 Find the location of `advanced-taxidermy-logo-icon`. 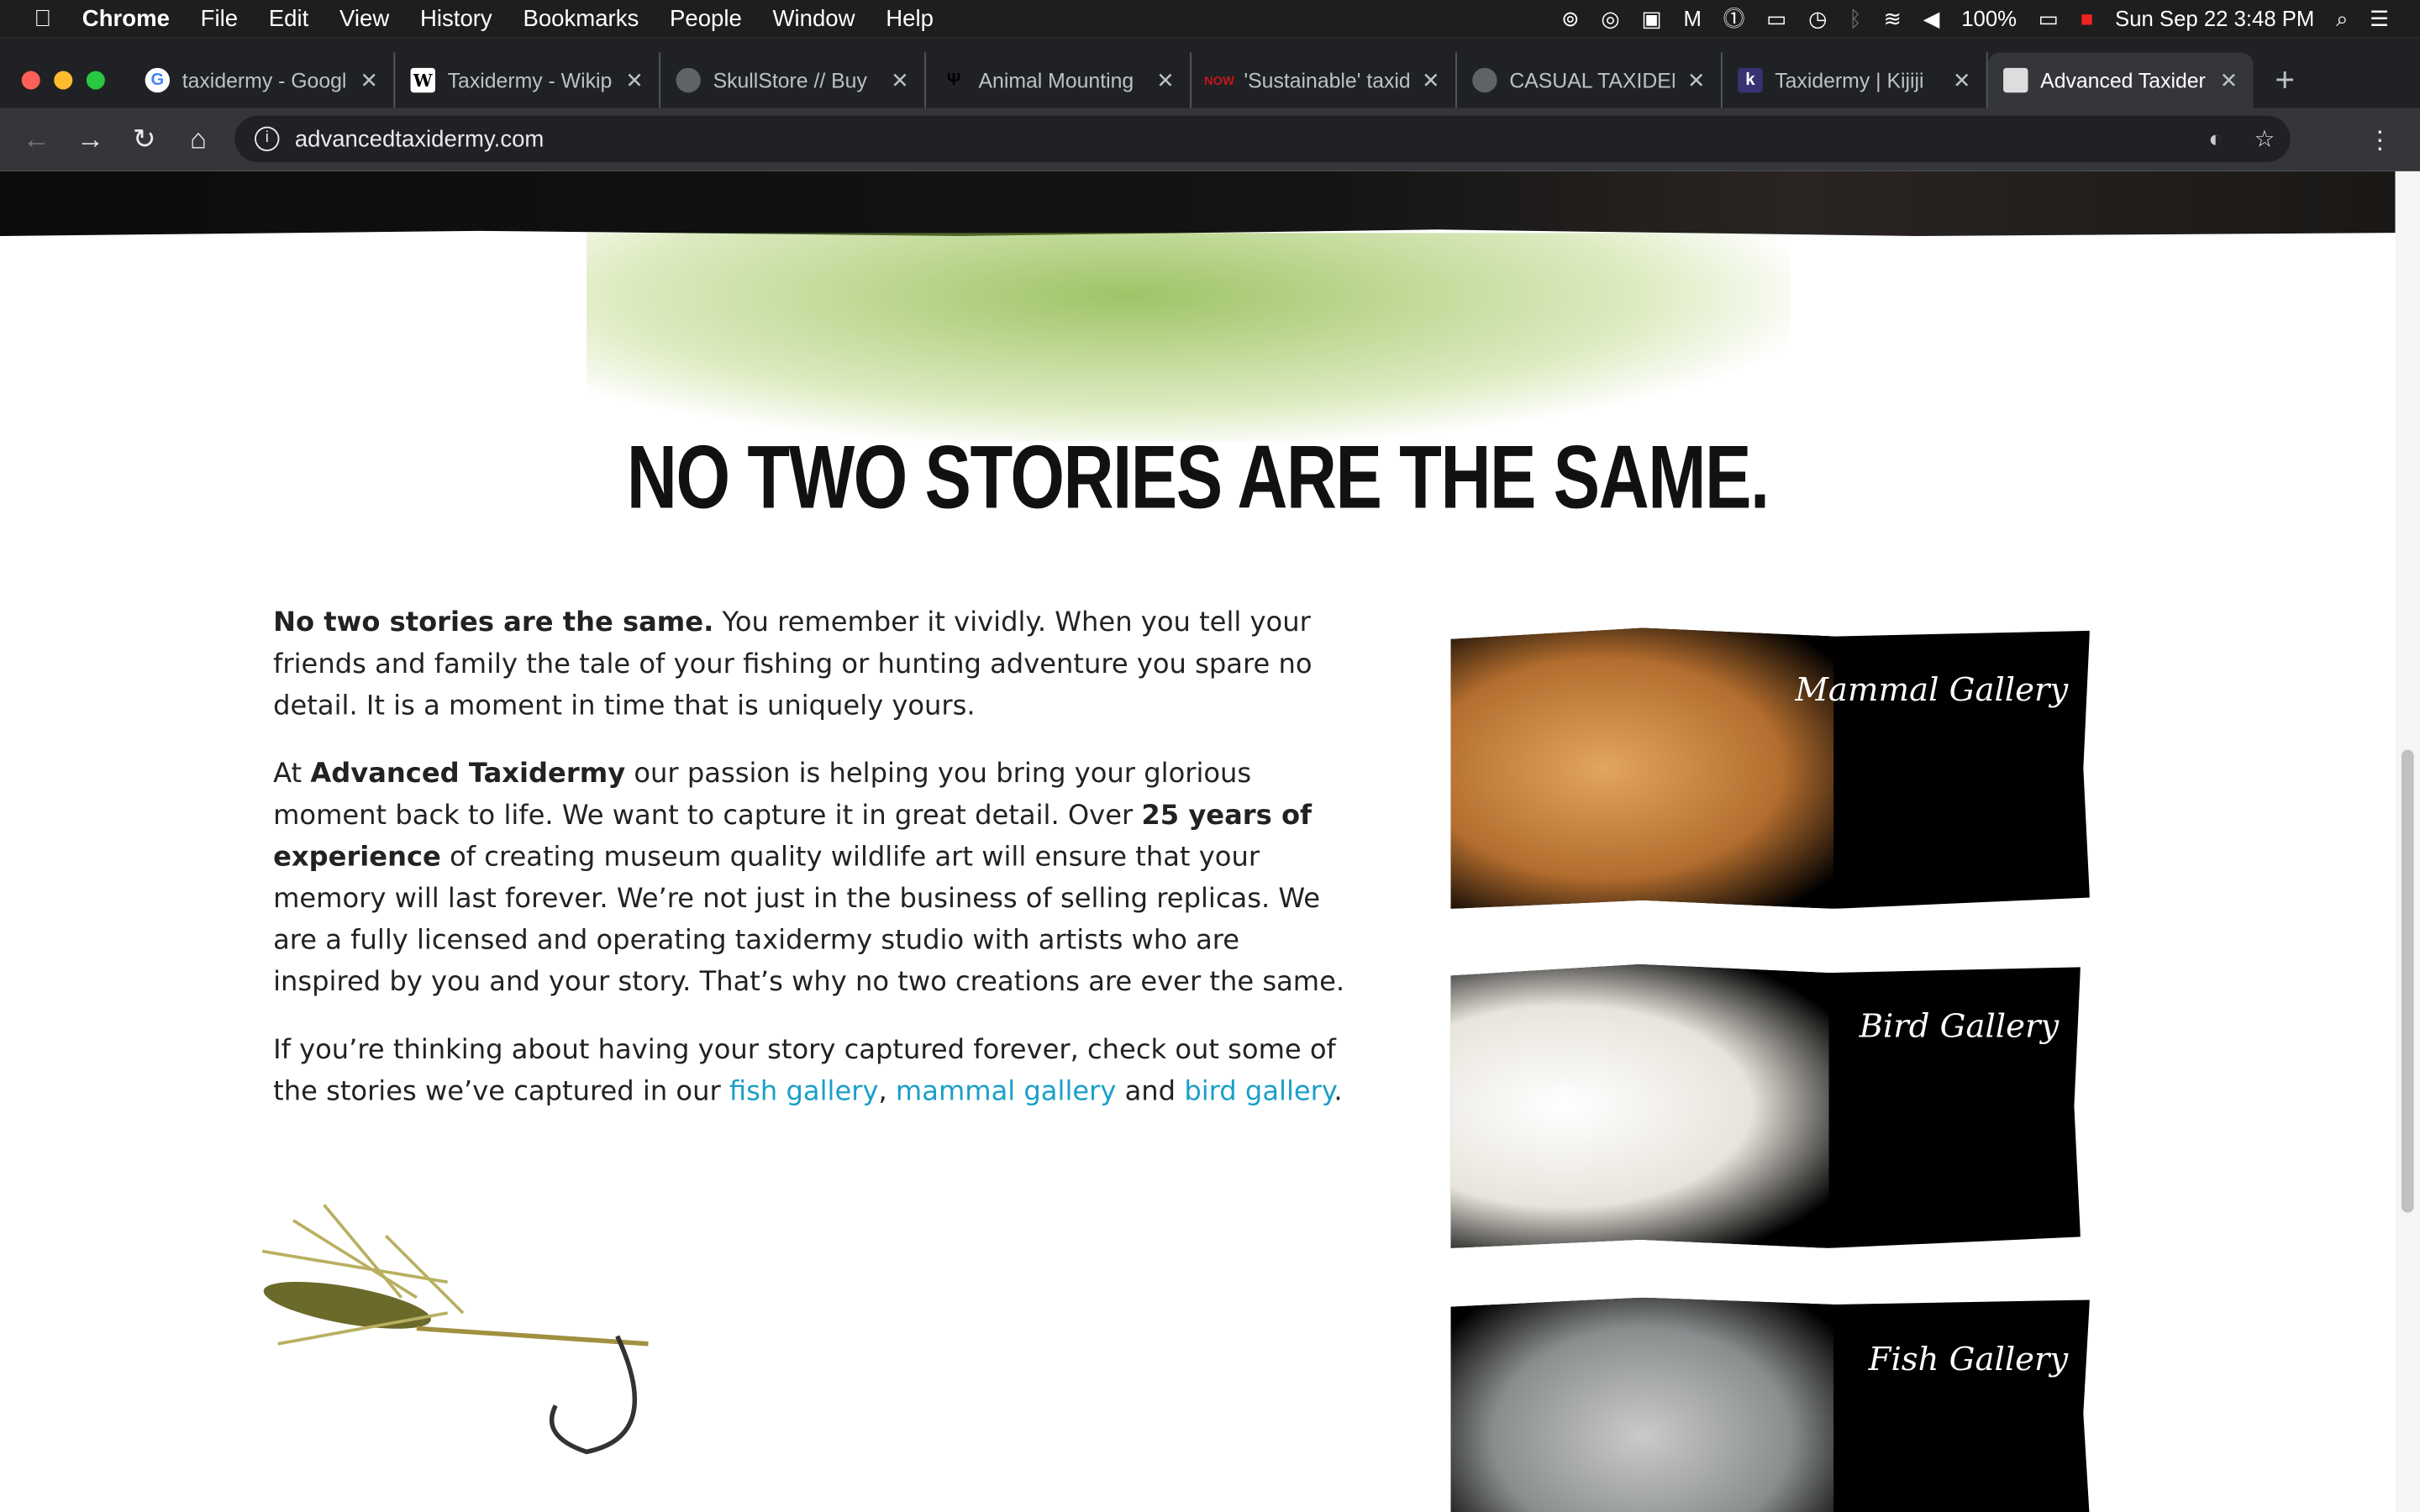

advanced-taxidermy-logo-icon is located at coordinates (2015, 80).